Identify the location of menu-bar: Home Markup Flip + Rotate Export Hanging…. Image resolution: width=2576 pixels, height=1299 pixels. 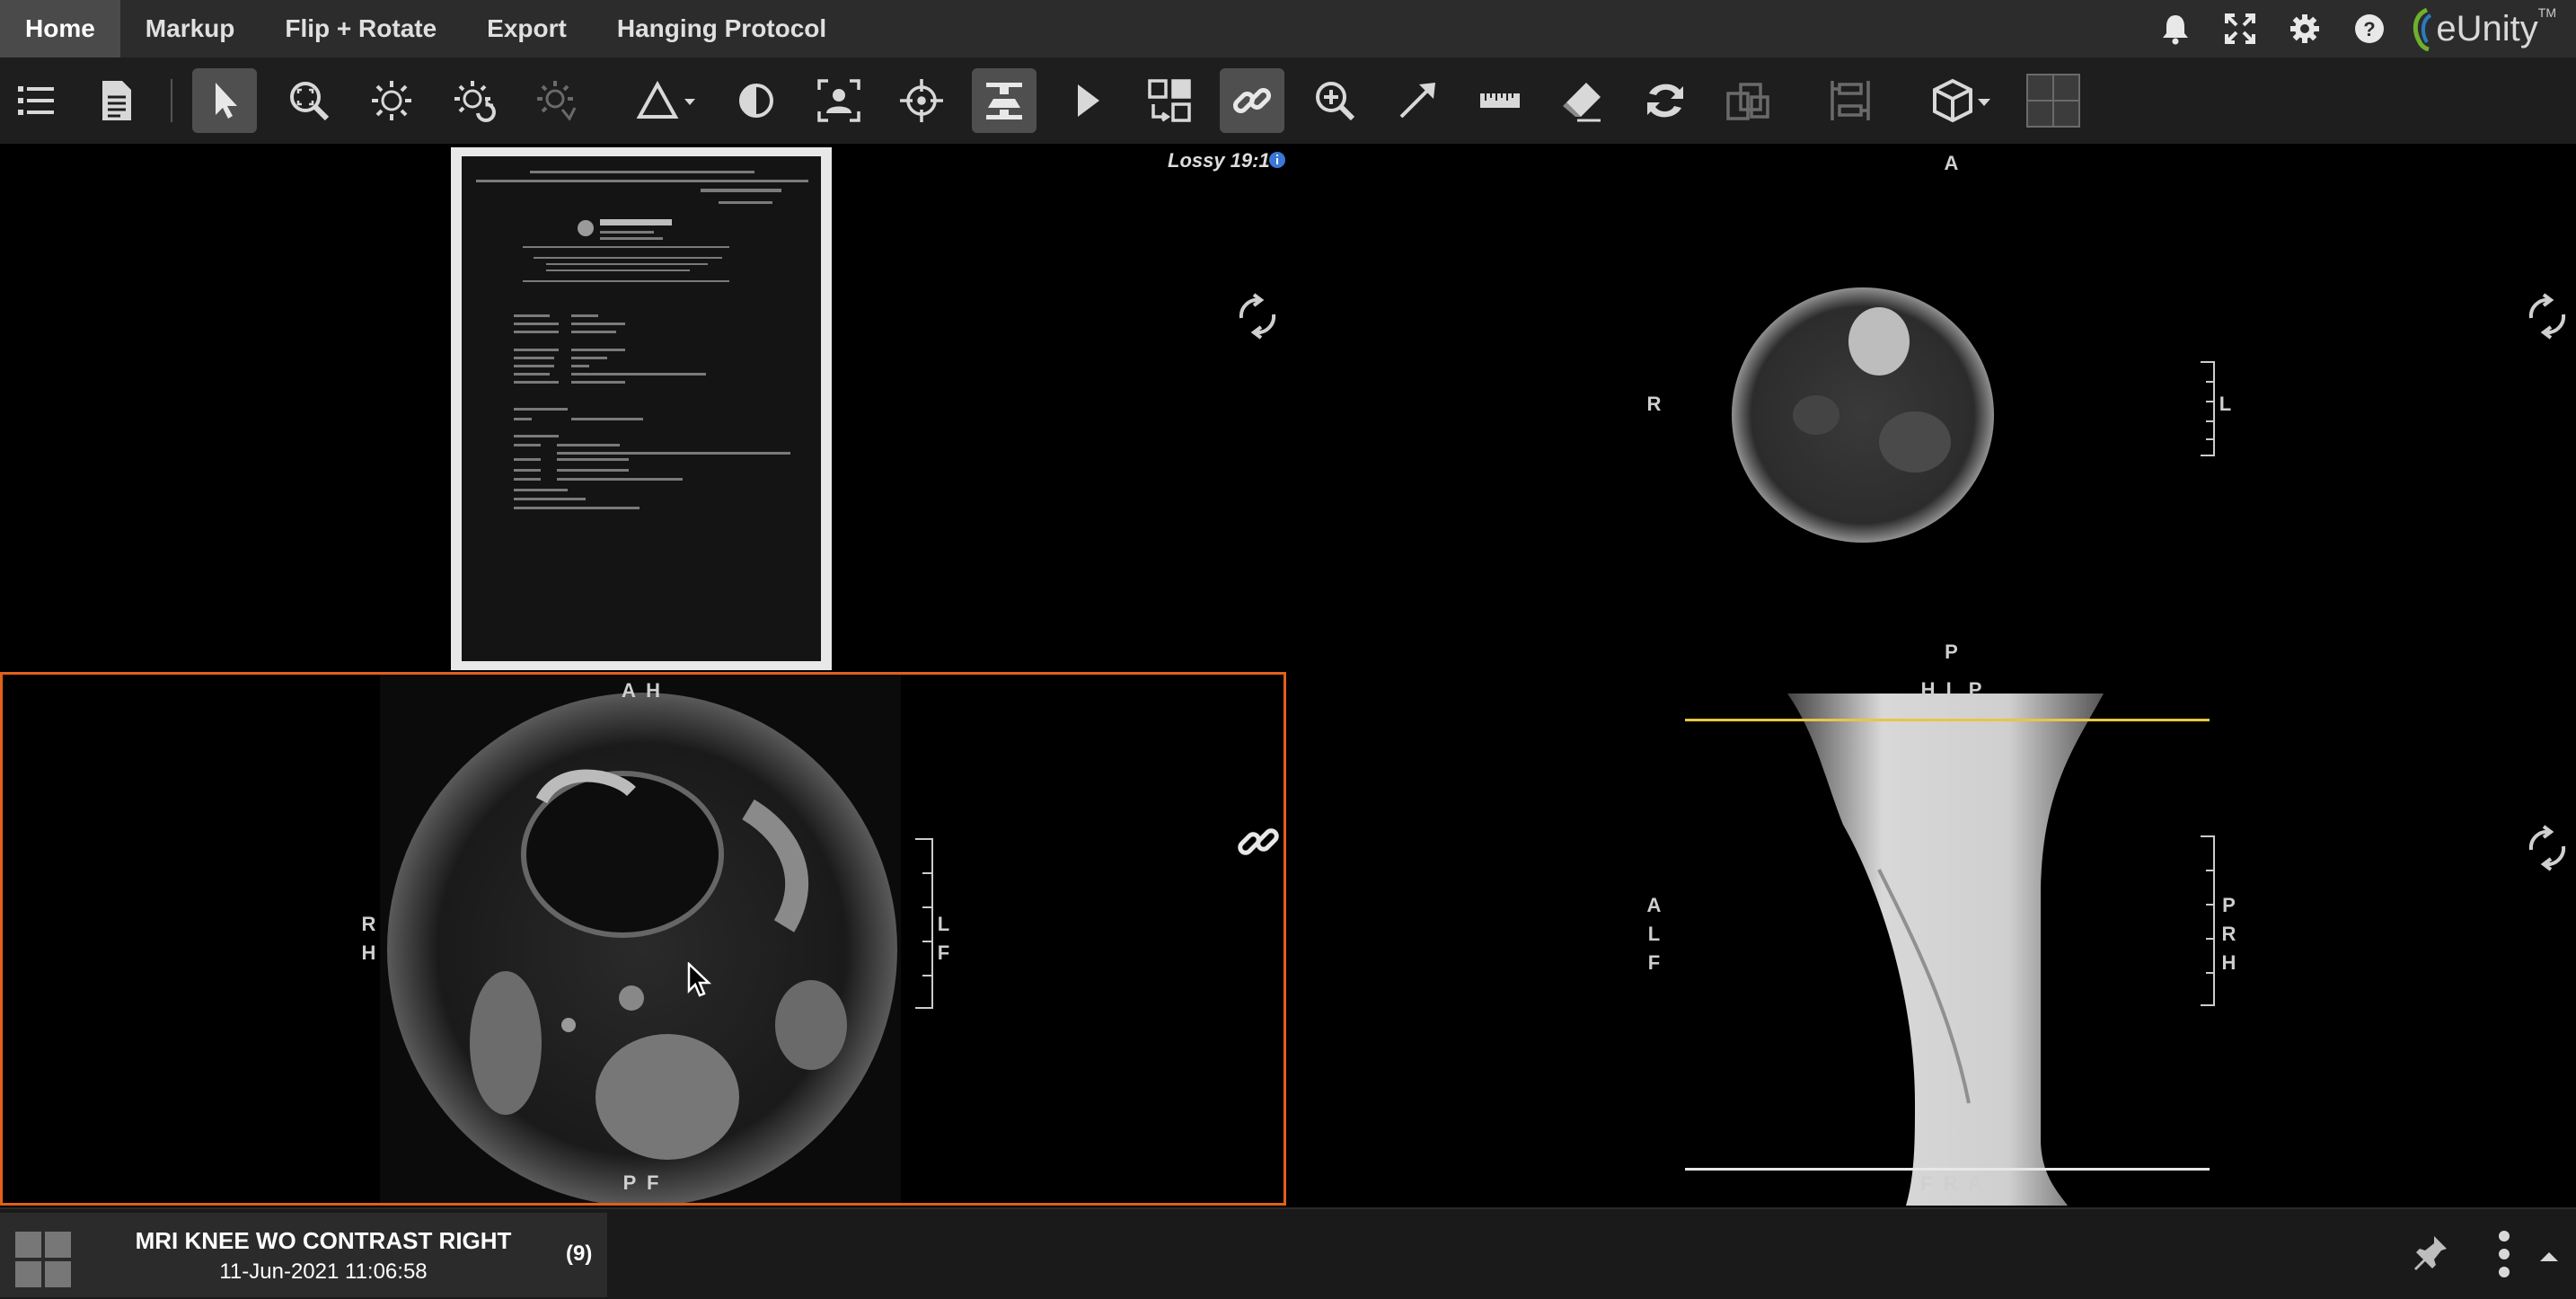
(1288, 29).